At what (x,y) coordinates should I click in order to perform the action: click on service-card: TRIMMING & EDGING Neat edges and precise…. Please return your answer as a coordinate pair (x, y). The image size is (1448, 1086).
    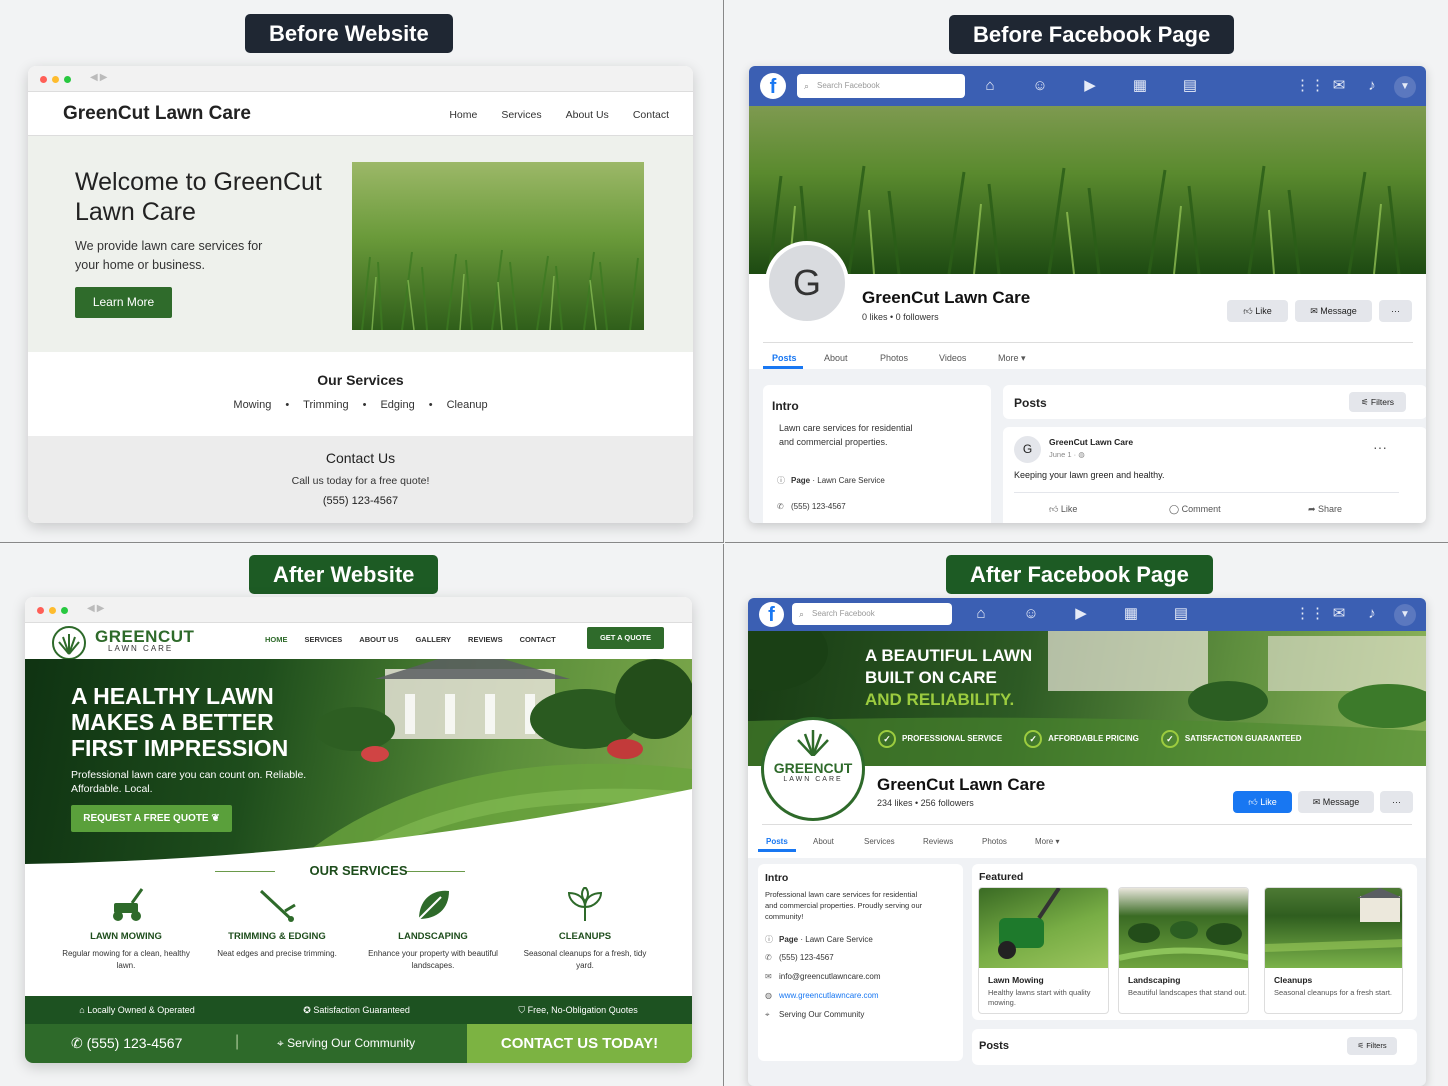
    Looking at the image, I should click on (277, 923).